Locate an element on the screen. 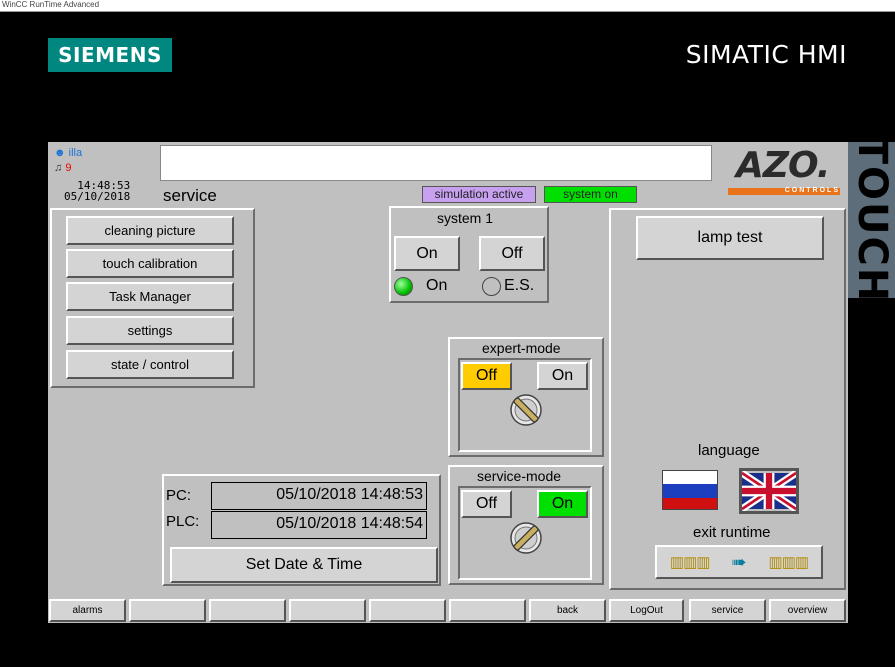 This screenshot has width=895, height=667. pc-datetime-value: 05/10/2018 14:48:53 is located at coordinates (319, 496).